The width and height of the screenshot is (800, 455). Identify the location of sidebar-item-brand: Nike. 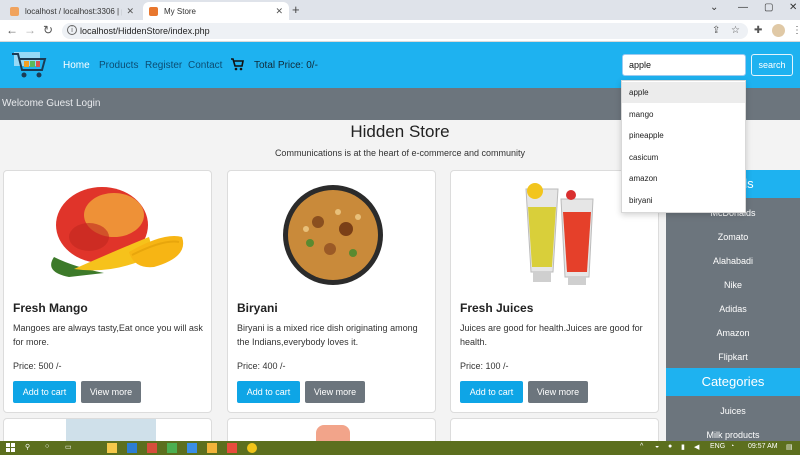
(733, 285).